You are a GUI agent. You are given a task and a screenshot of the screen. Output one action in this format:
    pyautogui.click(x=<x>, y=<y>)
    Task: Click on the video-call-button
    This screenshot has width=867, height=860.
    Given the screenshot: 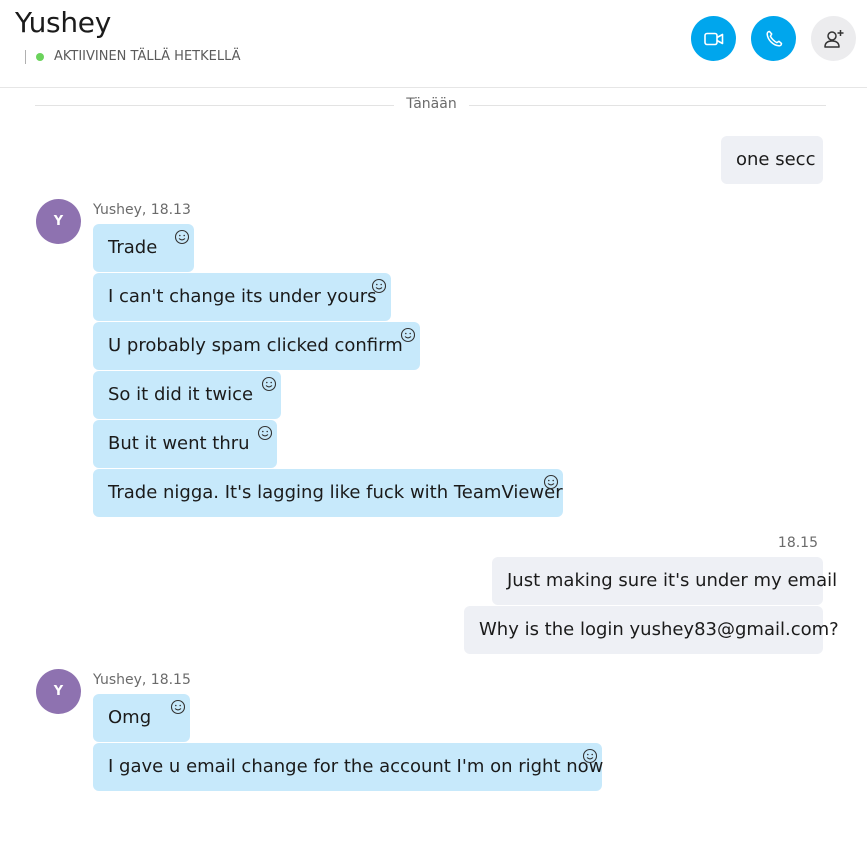 What is the action you would take?
    pyautogui.click(x=713, y=38)
    